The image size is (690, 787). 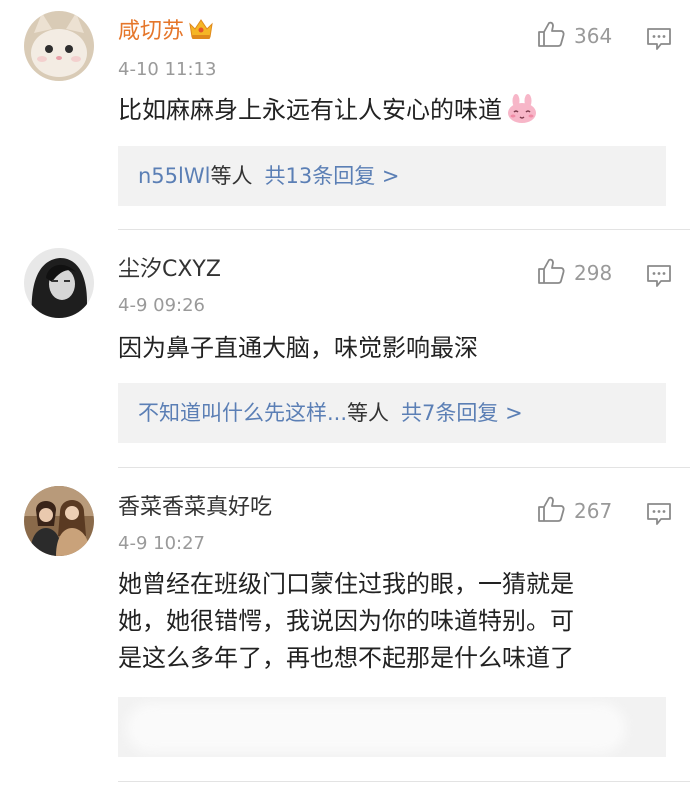 I want to click on comment-text-content: 比如麻麻身上永远有让人安心的味道, so click(x=310, y=110).